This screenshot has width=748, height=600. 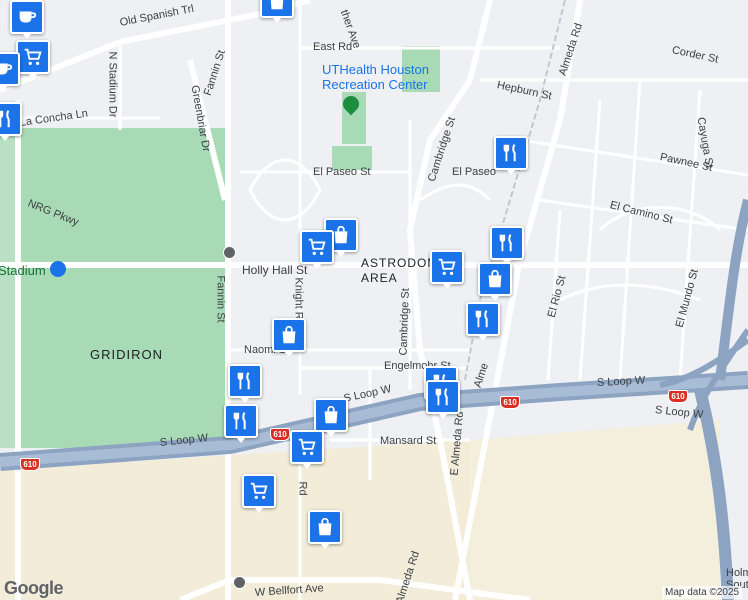 I want to click on poi-label-uthealth: UTHealth Houston Recreation Center, so click(x=382, y=77).